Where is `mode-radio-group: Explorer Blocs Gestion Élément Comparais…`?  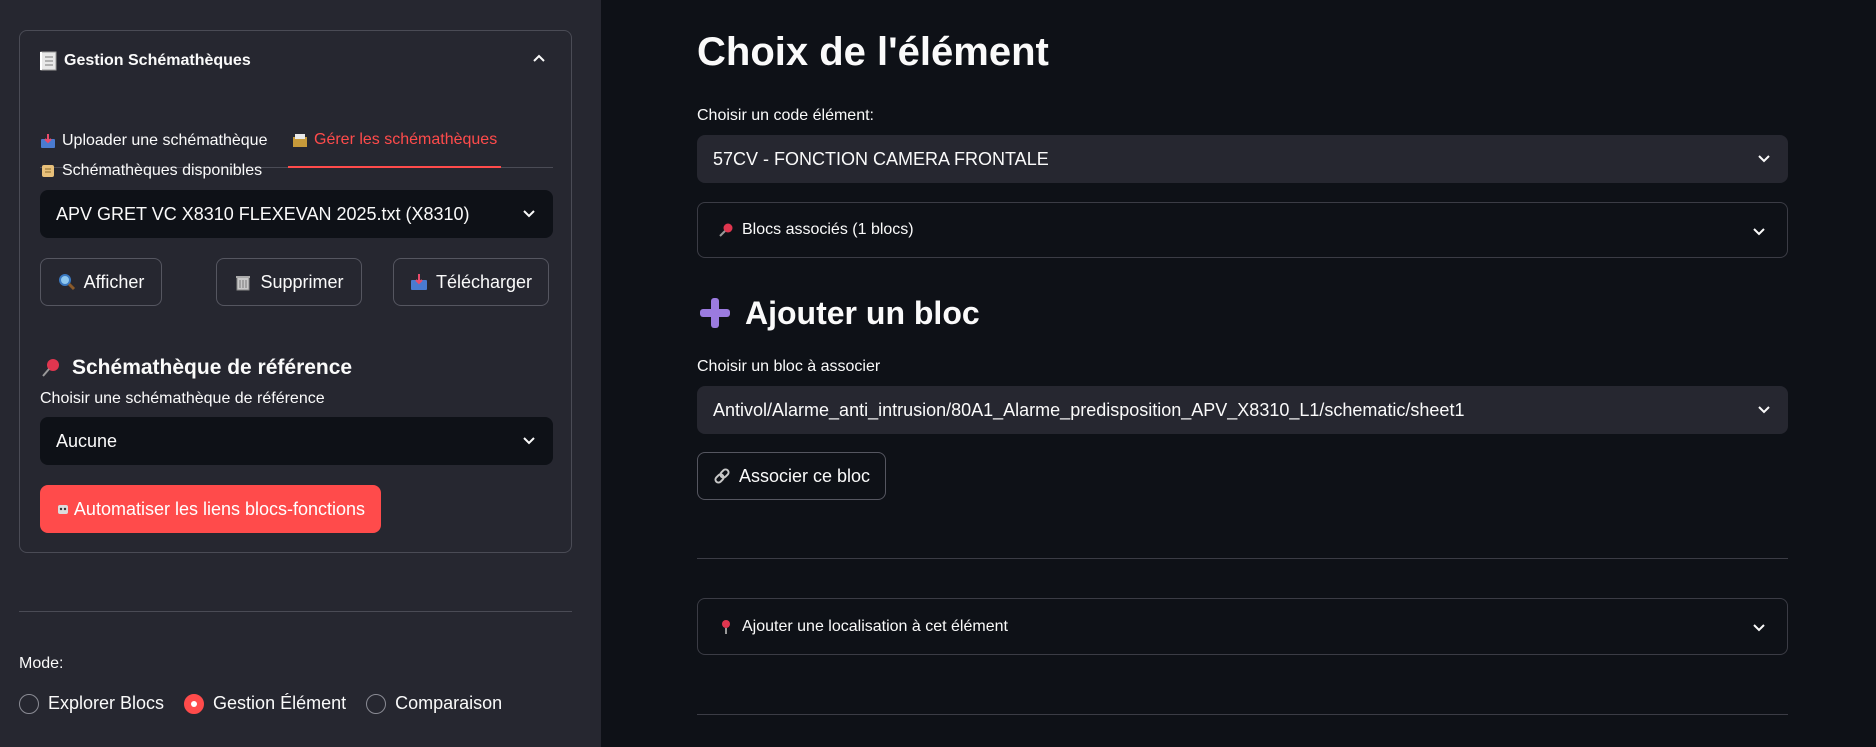
mode-radio-group: Explorer Blocs Gestion Élément Comparais… is located at coordinates (270, 703).